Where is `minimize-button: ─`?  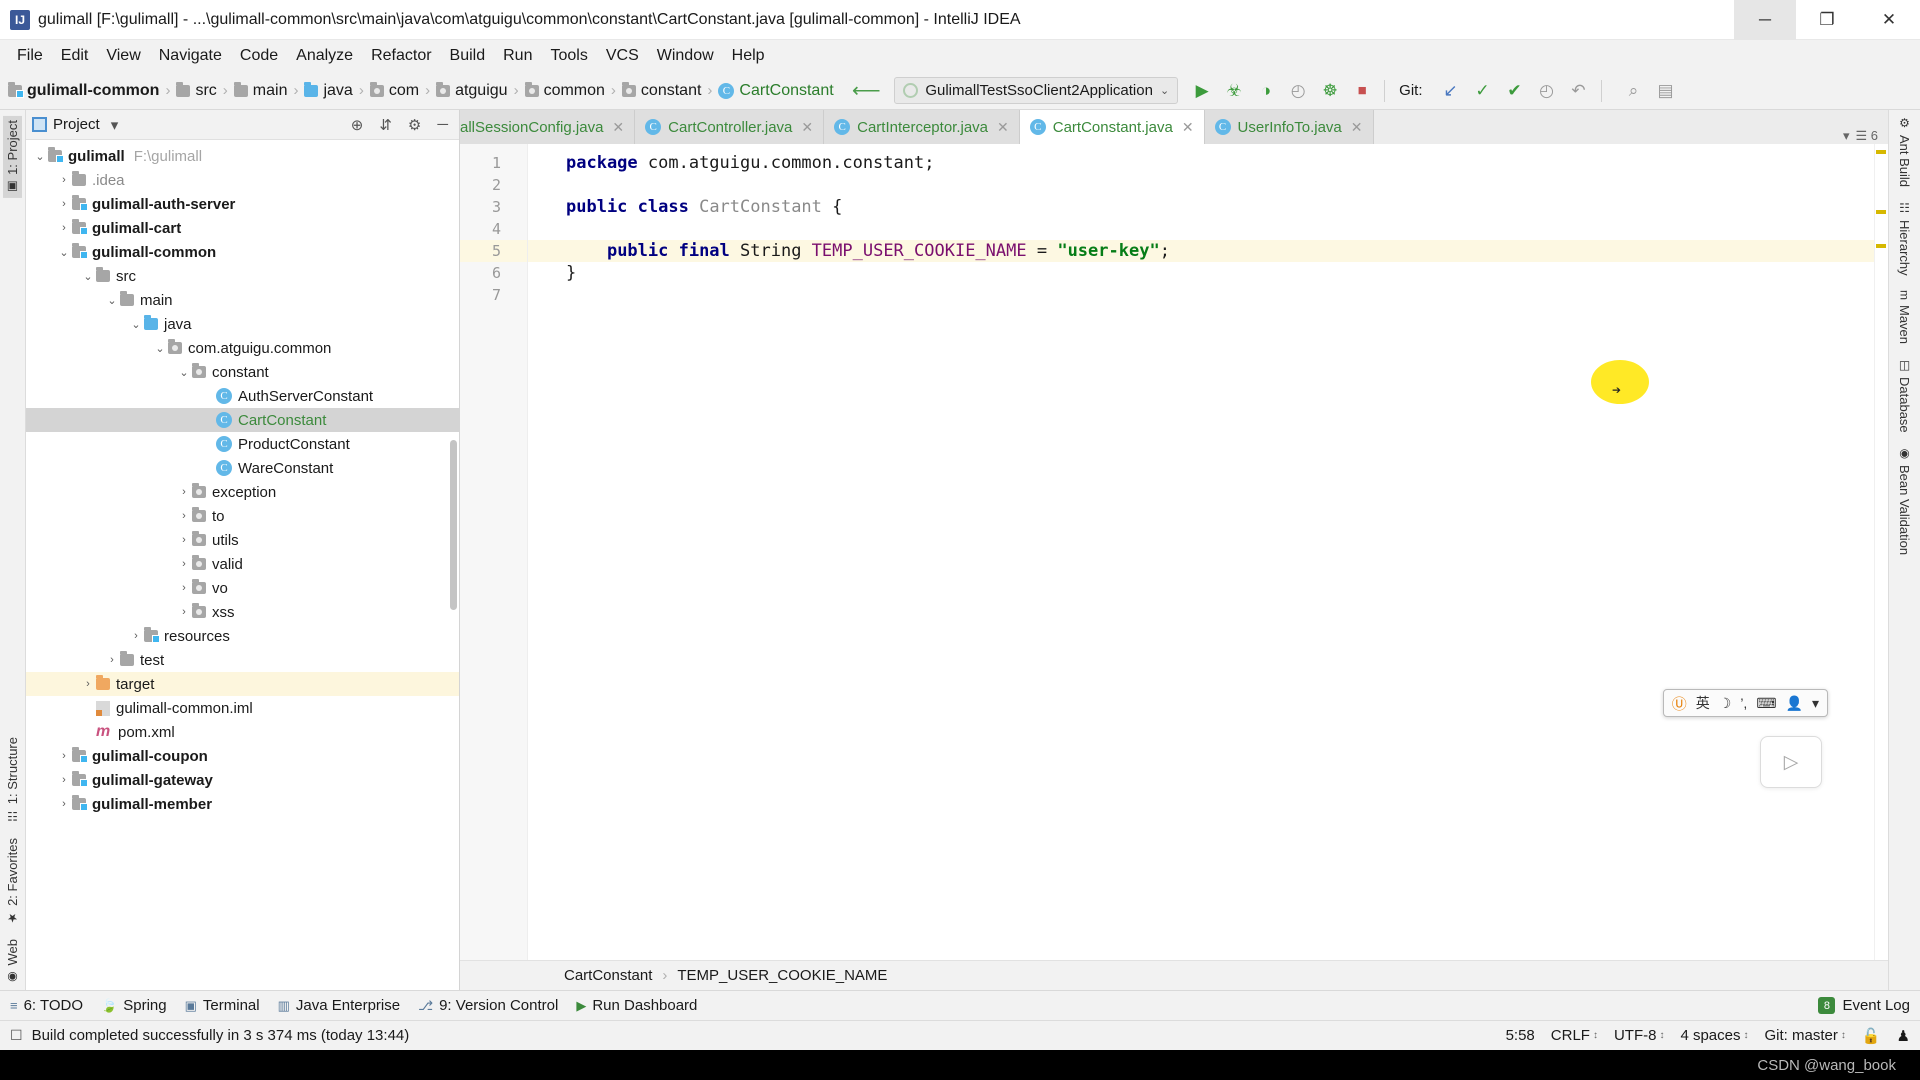
minimize-button: ─ is located at coordinates (1765, 20).